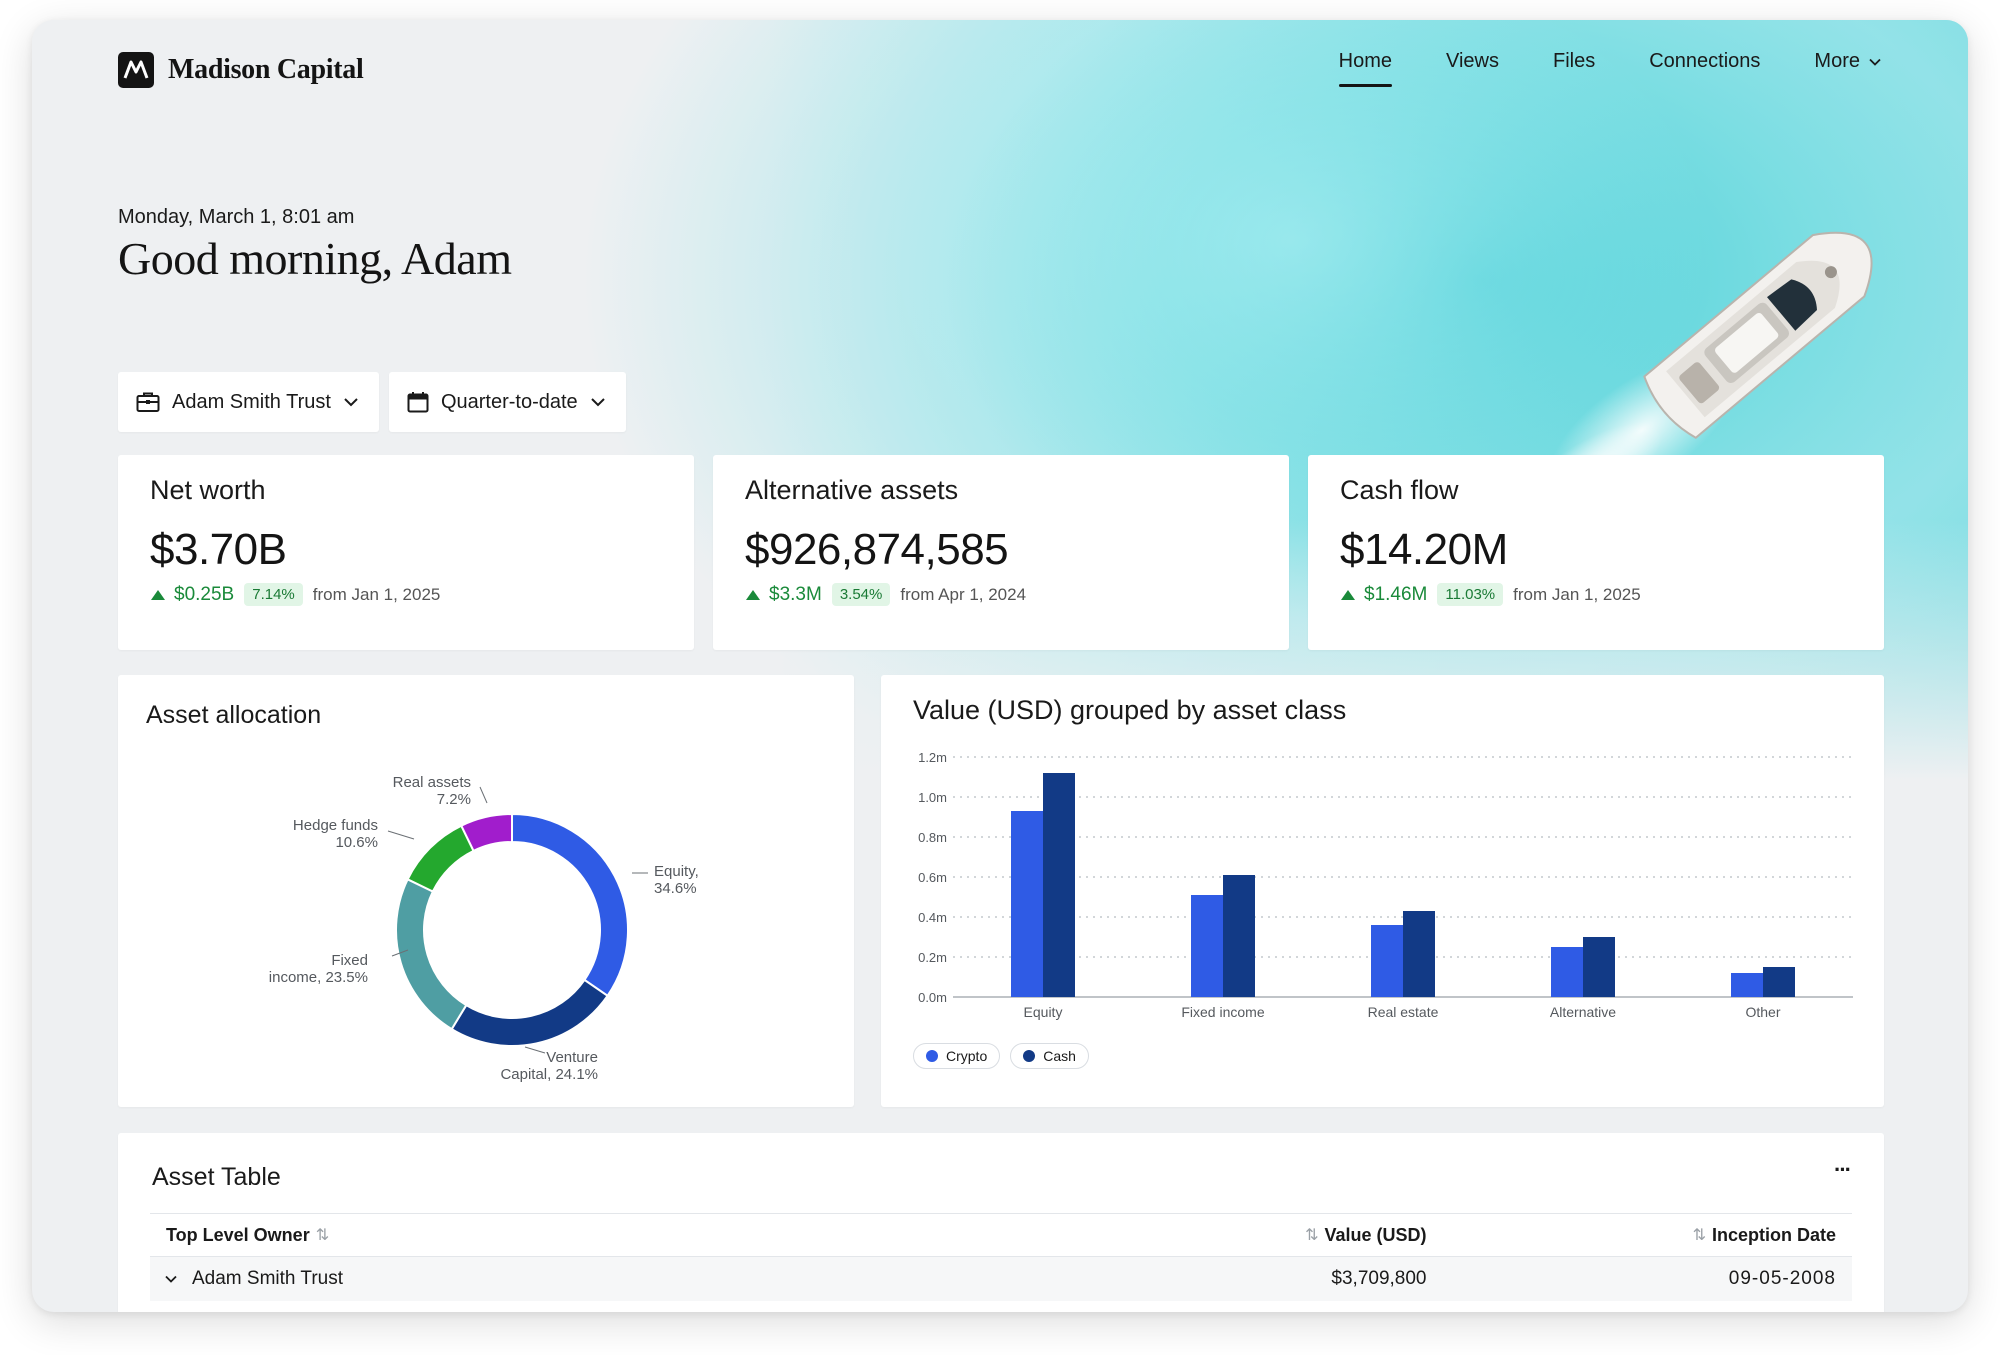  I want to click on nav-more: More, so click(1848, 68).